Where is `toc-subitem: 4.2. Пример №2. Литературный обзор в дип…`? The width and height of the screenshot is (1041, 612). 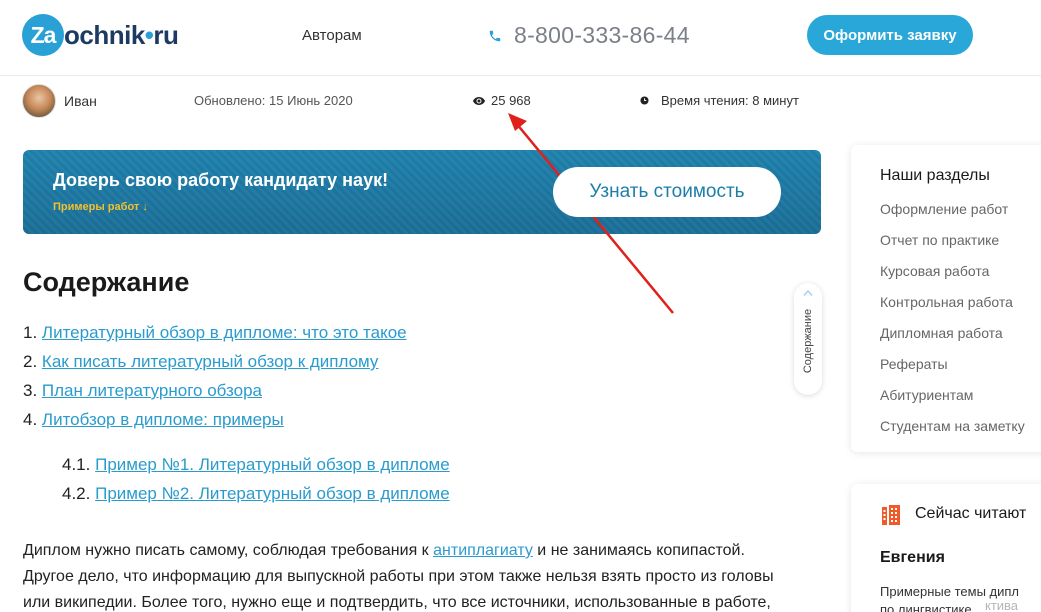 toc-subitem: 4.2. Пример №2. Литературный обзор в дип… is located at coordinates (256, 494).